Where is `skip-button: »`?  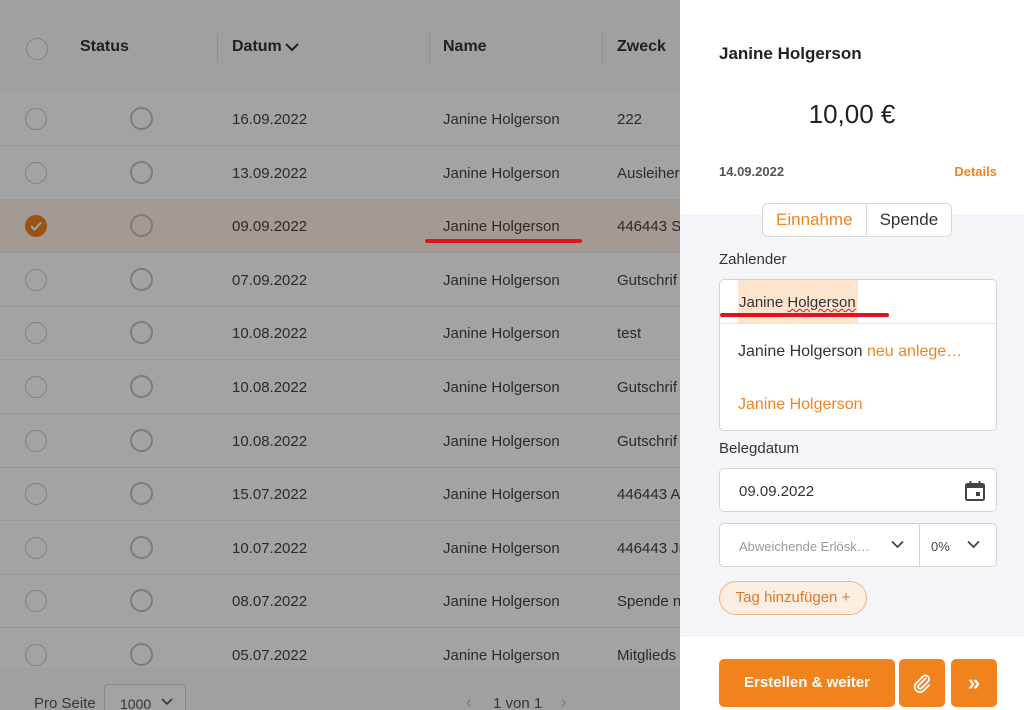 skip-button: » is located at coordinates (974, 683).